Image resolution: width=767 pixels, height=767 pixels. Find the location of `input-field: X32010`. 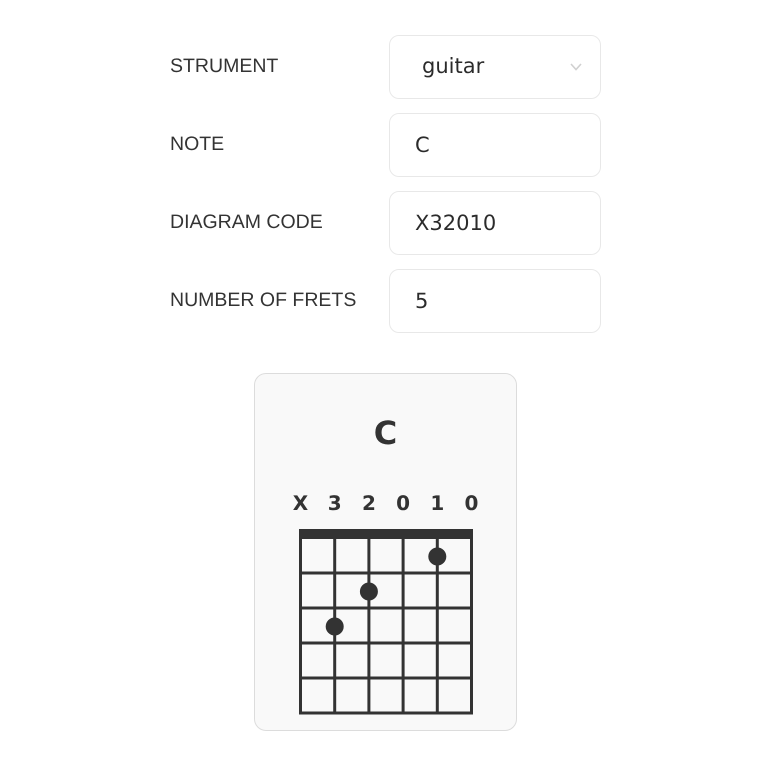

input-field: X32010 is located at coordinates (495, 223).